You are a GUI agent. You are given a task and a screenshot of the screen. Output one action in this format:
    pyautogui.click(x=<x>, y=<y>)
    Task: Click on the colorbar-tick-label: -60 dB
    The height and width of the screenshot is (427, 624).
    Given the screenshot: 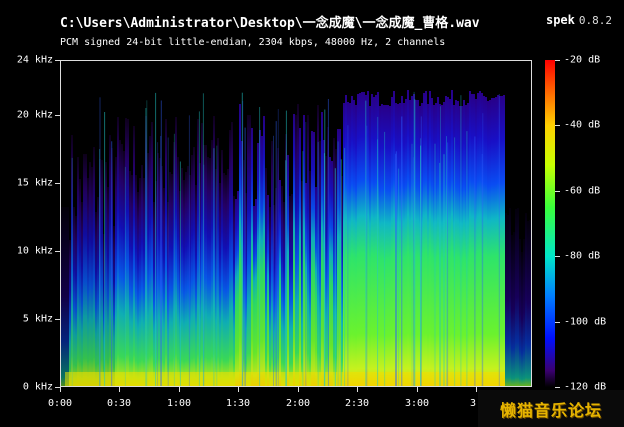 What is the action you would take?
    pyautogui.click(x=582, y=191)
    